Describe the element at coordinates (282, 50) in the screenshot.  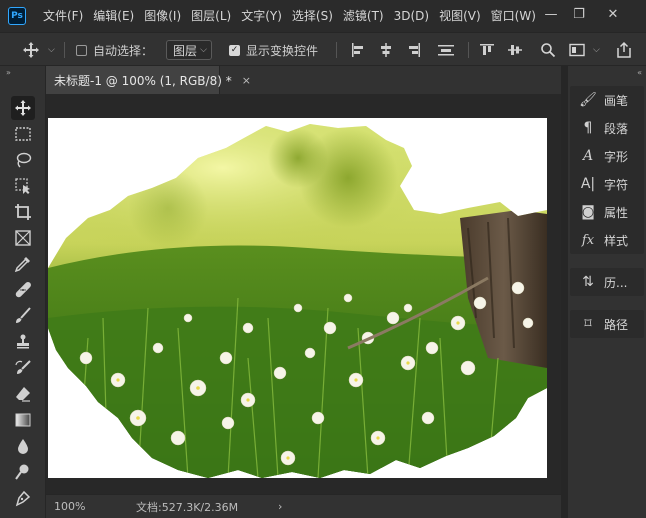
I see `show-transform-label: 显示变换控件` at that location.